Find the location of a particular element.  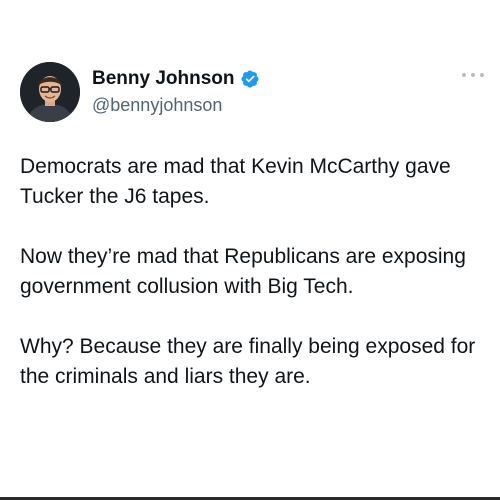

verified-badge-icon is located at coordinates (250, 79).